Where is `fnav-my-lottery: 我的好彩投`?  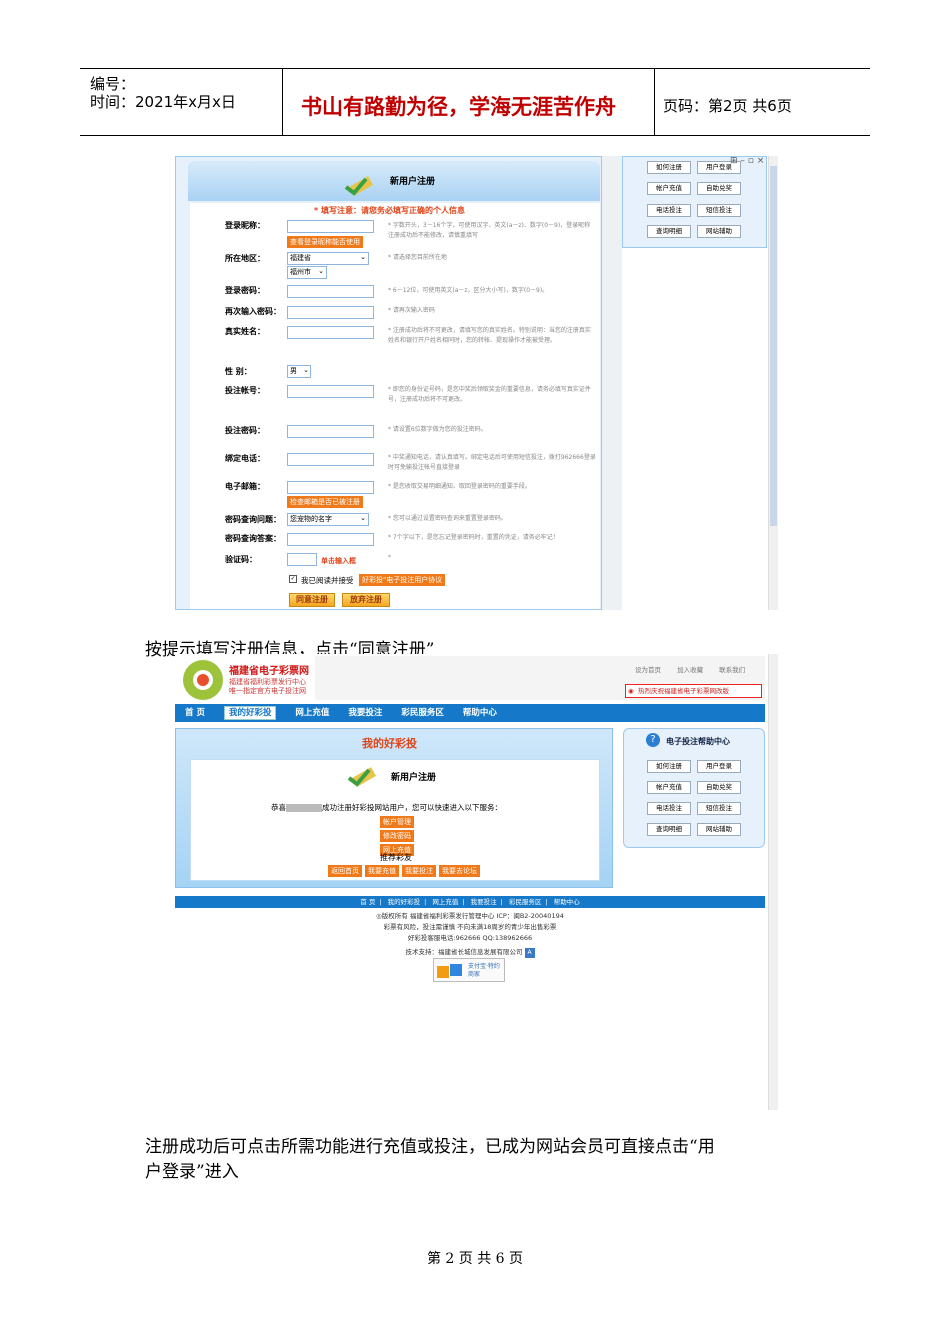 fnav-my-lottery: 我的好彩投 is located at coordinates (404, 902).